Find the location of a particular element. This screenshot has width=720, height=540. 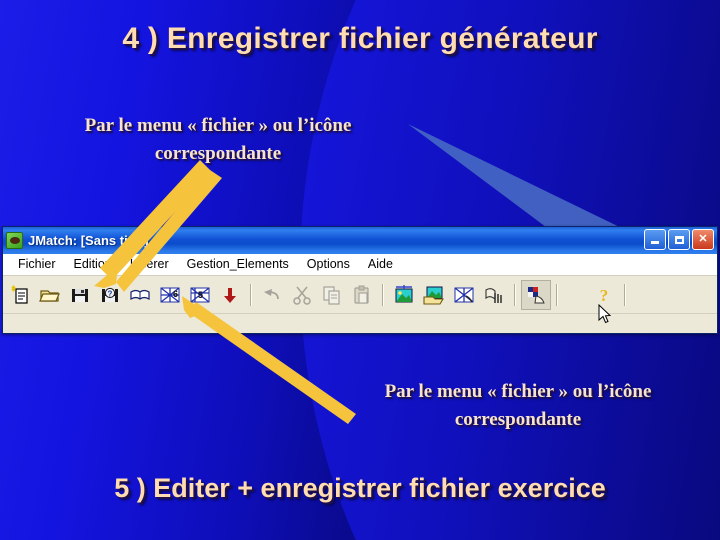

svg-text: 6 is located at coordinates (175, 294).